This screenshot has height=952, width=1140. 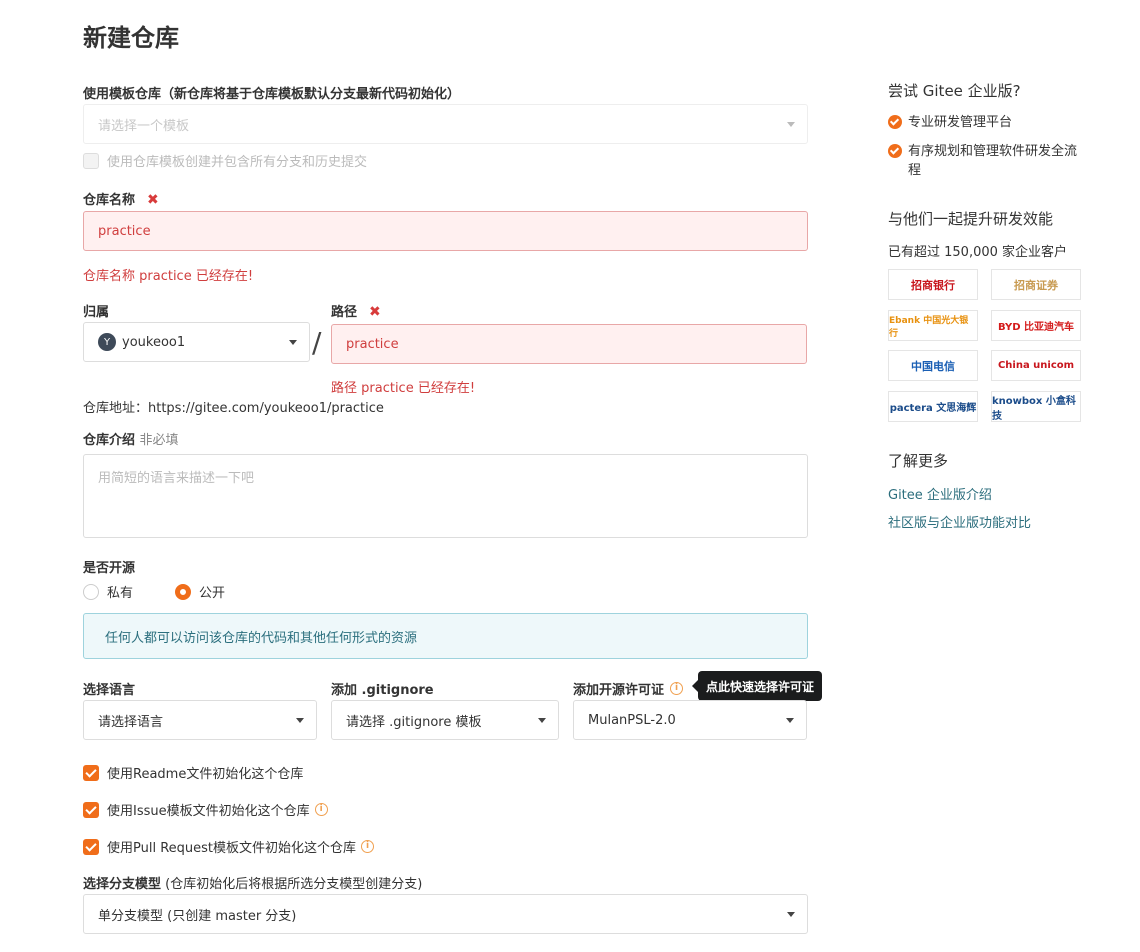 I want to click on sidebar-feature: 专业研发管理平台, so click(x=988, y=122).